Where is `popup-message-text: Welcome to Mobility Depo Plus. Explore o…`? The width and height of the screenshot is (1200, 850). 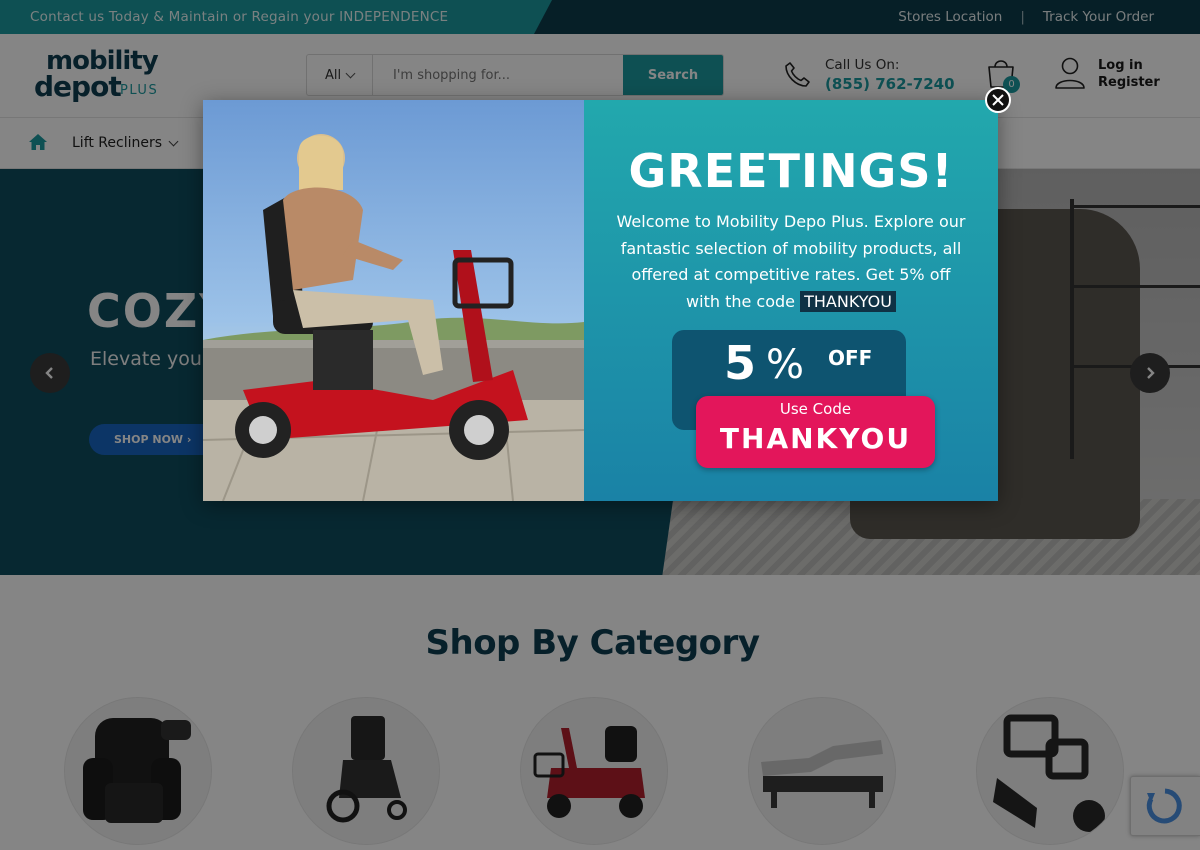 popup-message-text: Welcome to Mobility Depo Plus. Explore o… is located at coordinates (791, 261).